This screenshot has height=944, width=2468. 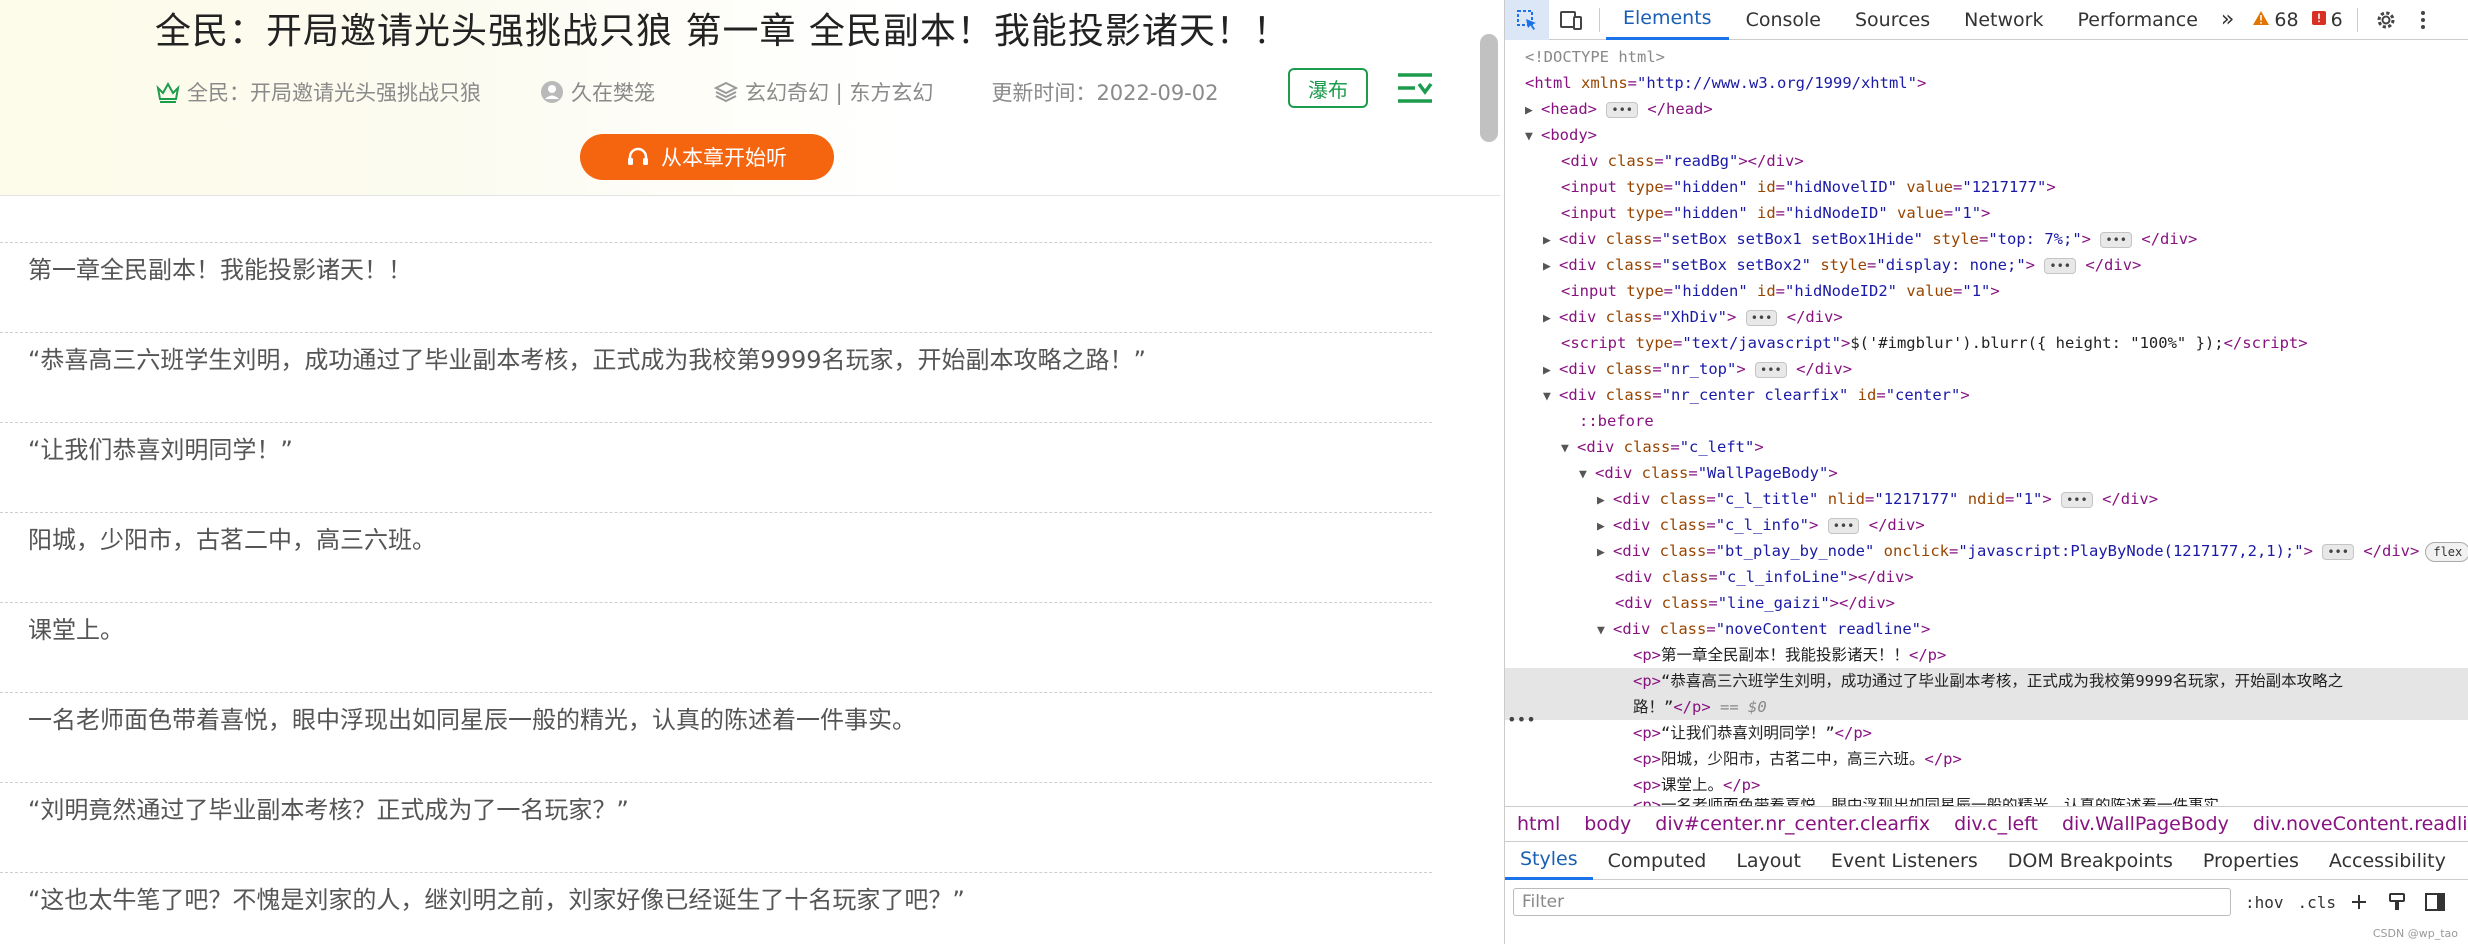 What do you see at coordinates (2275, 20) in the screenshot?
I see `warnings-badge: 68` at bounding box center [2275, 20].